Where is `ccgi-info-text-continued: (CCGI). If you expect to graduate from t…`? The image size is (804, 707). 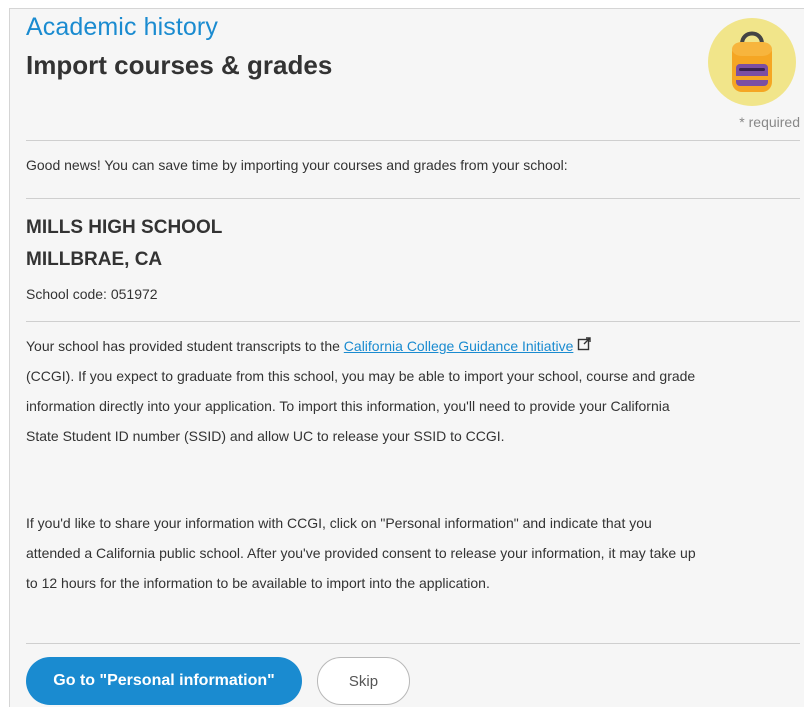 ccgi-info-text-continued: (CCGI). If you expect to graduate from t… is located at coordinates (361, 406).